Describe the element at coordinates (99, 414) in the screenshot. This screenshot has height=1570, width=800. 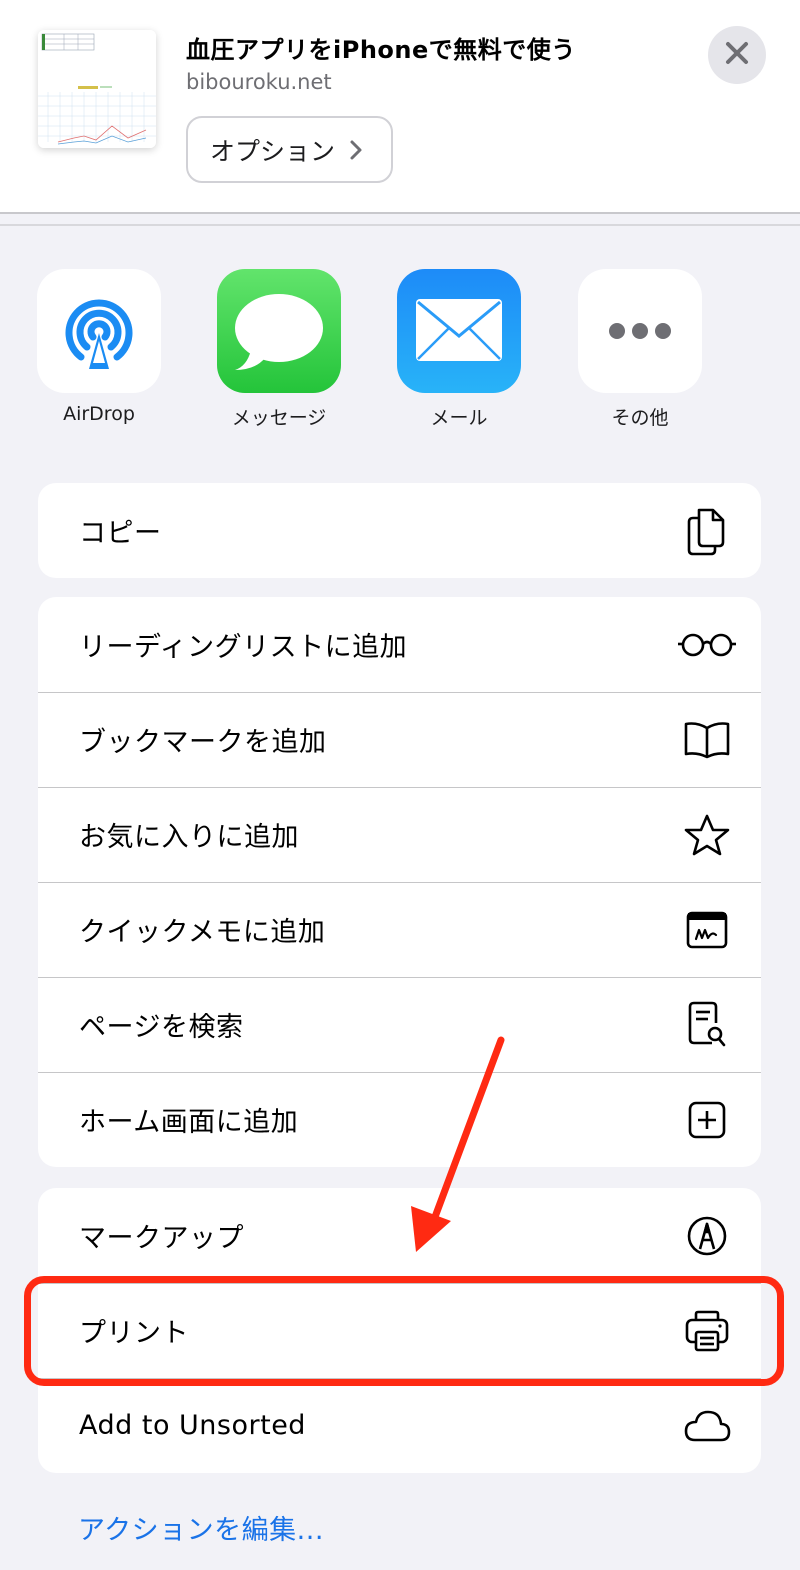
I see `share-label-airdrop: AirDrop` at that location.